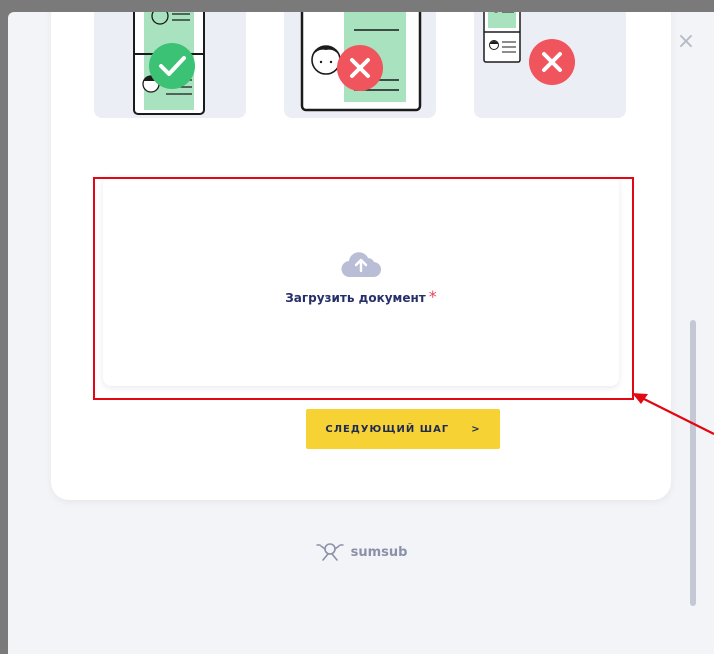 This screenshot has height=654, width=714. I want to click on next-step-button: СЛЕДУЮЩИЙ ШАГ >, so click(403, 429).